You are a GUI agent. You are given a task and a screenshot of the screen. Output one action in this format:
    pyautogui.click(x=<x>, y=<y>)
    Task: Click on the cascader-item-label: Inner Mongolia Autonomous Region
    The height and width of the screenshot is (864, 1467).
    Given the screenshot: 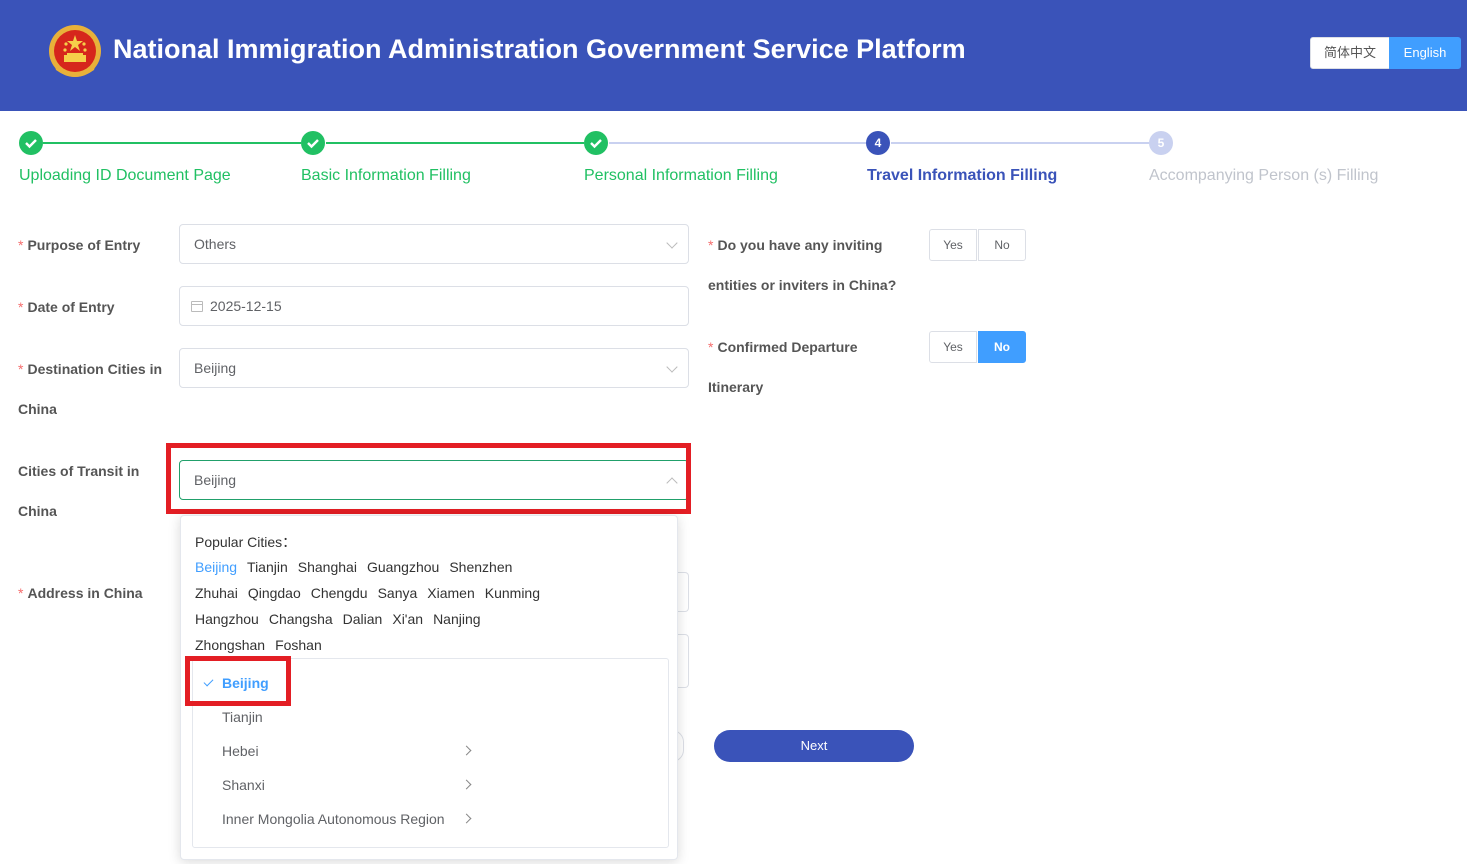 What is the action you would take?
    pyautogui.click(x=333, y=819)
    